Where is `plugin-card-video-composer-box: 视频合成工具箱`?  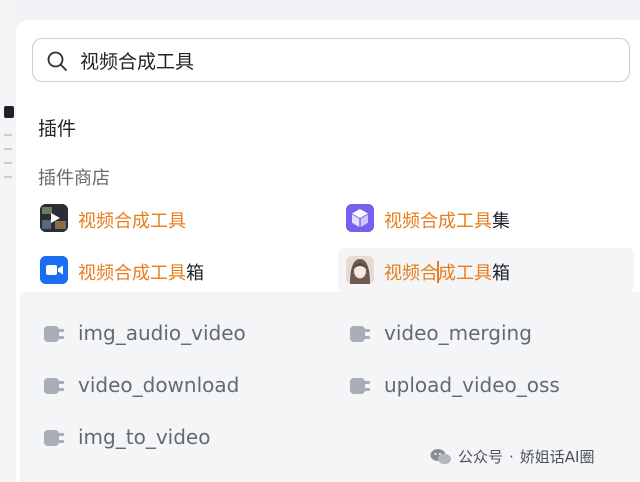
plugin-card-video-composer-box: 视频合成工具箱 is located at coordinates (182, 271).